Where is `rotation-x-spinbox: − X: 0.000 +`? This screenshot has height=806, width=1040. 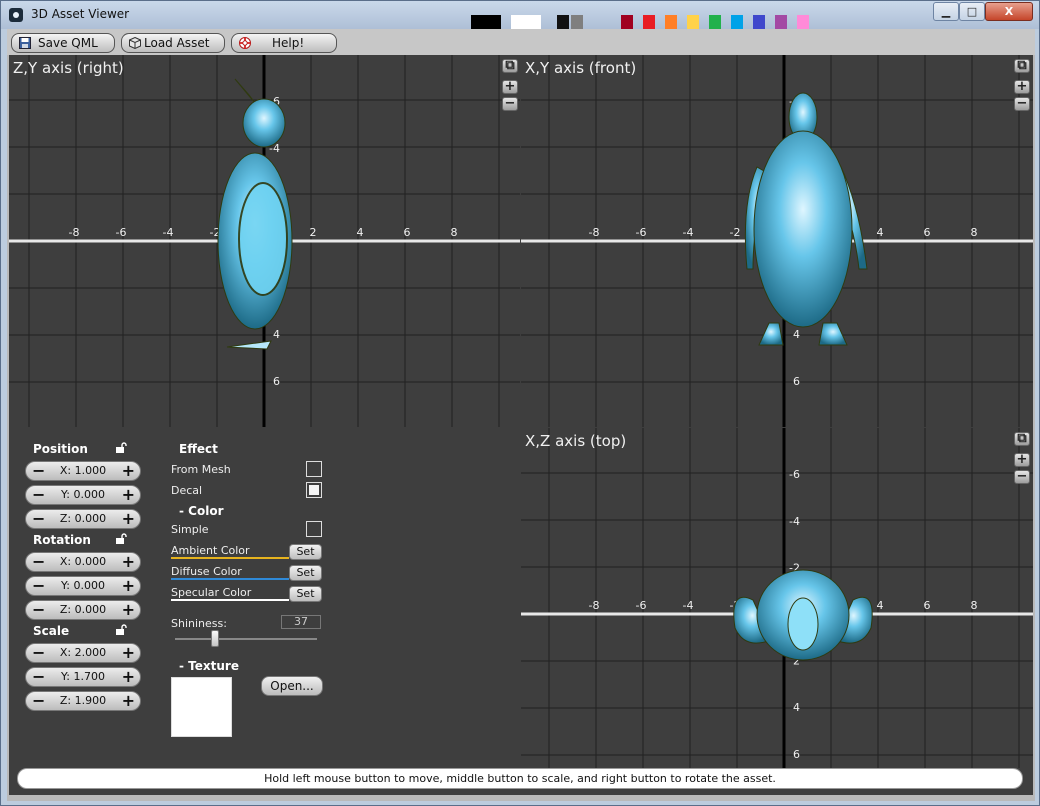
rotation-x-spinbox: − X: 0.000 + is located at coordinates (83, 562).